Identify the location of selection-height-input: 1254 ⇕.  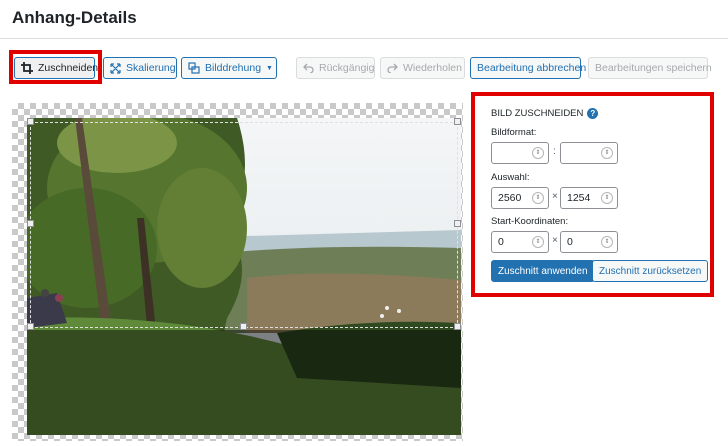
(589, 198).